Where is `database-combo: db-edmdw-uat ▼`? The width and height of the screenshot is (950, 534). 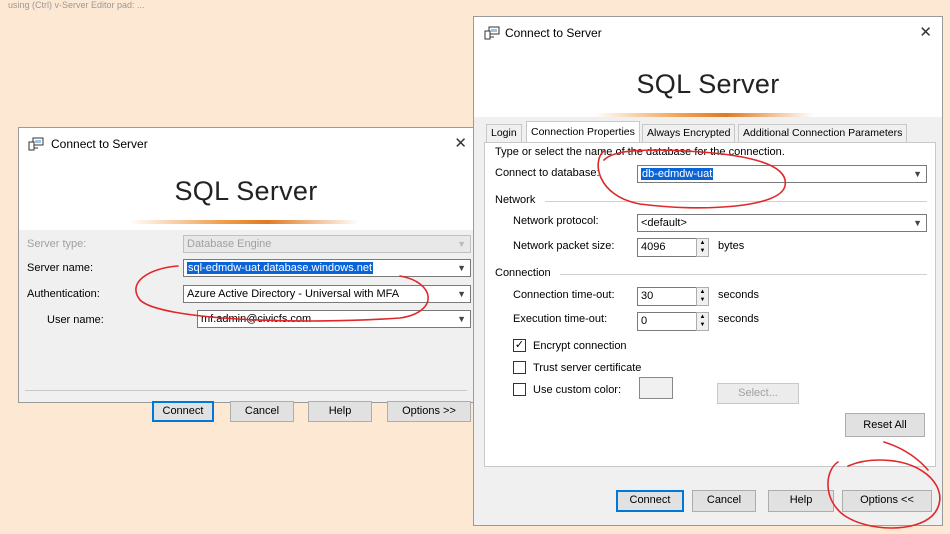
database-combo: db-edmdw-uat ▼ is located at coordinates (782, 174).